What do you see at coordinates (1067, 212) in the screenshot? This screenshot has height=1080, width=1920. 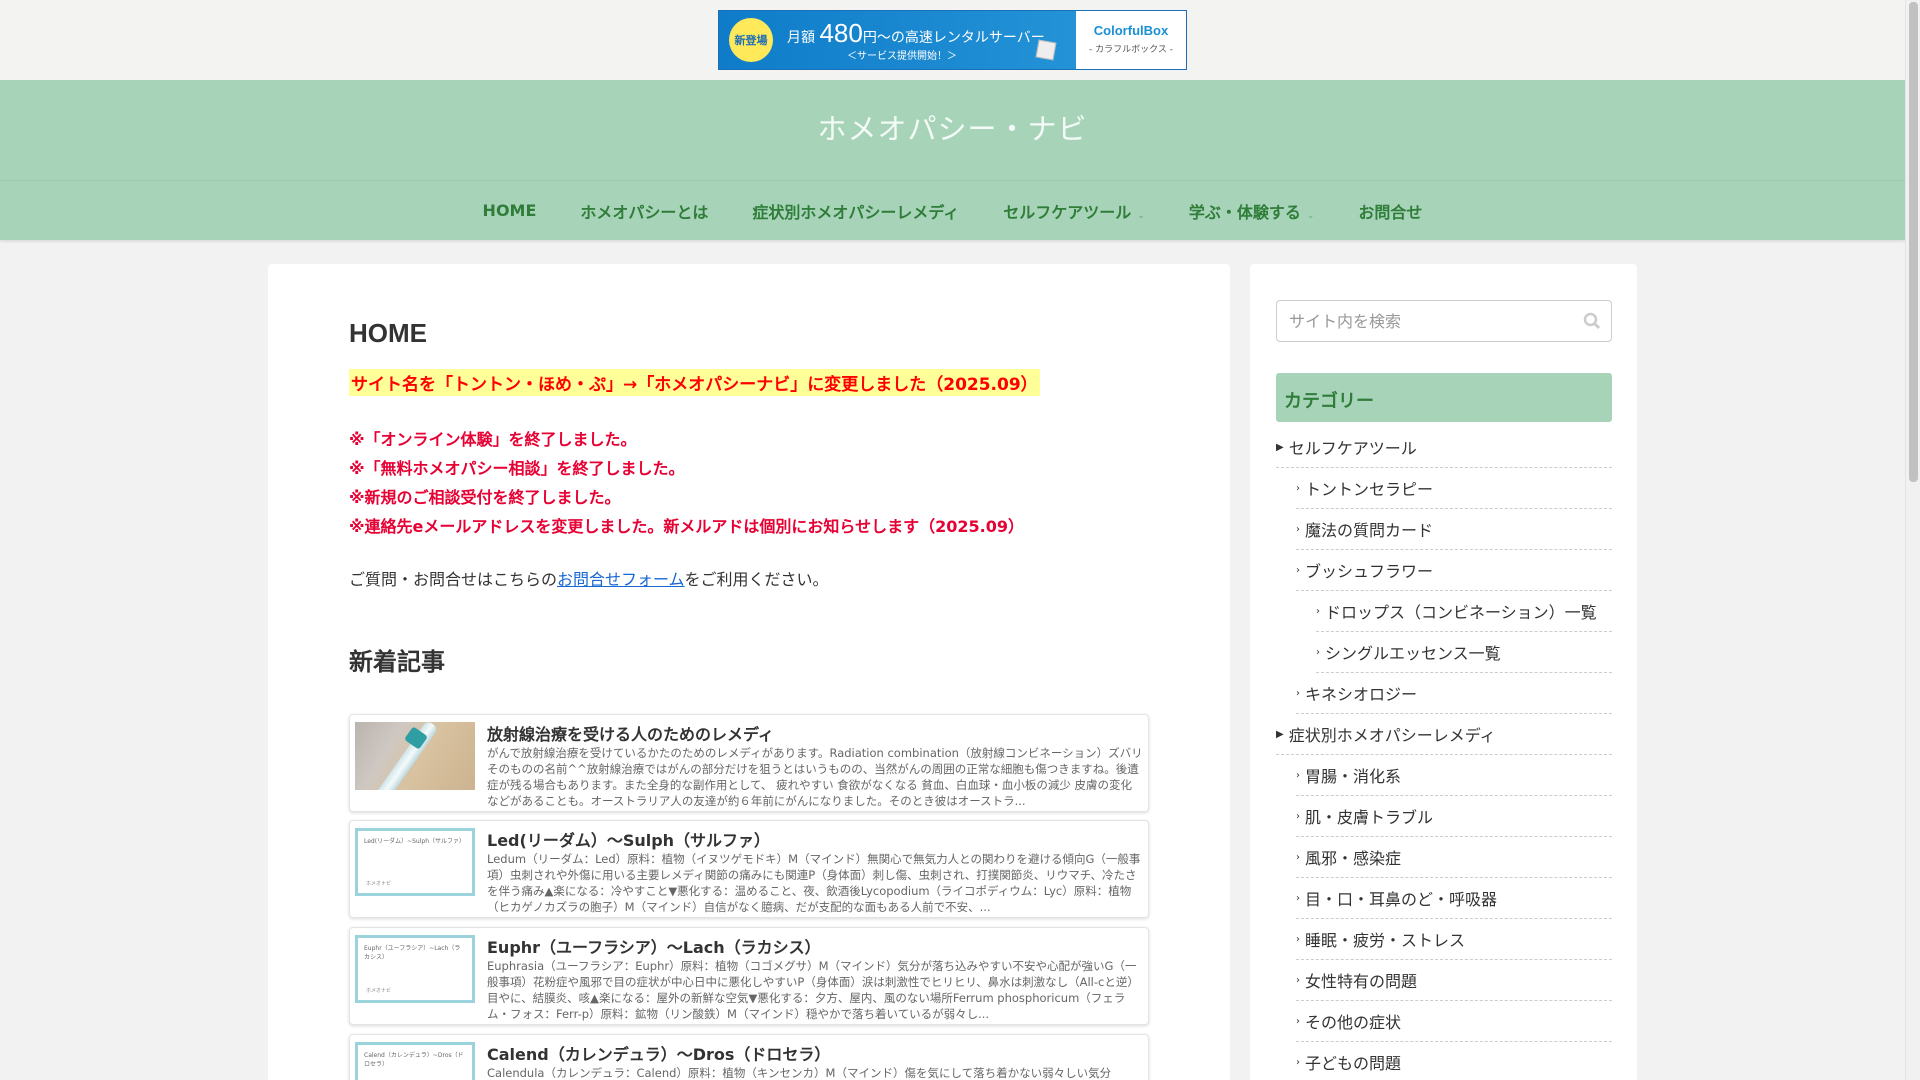 I see `nav-item-label: セルフケアツール` at bounding box center [1067, 212].